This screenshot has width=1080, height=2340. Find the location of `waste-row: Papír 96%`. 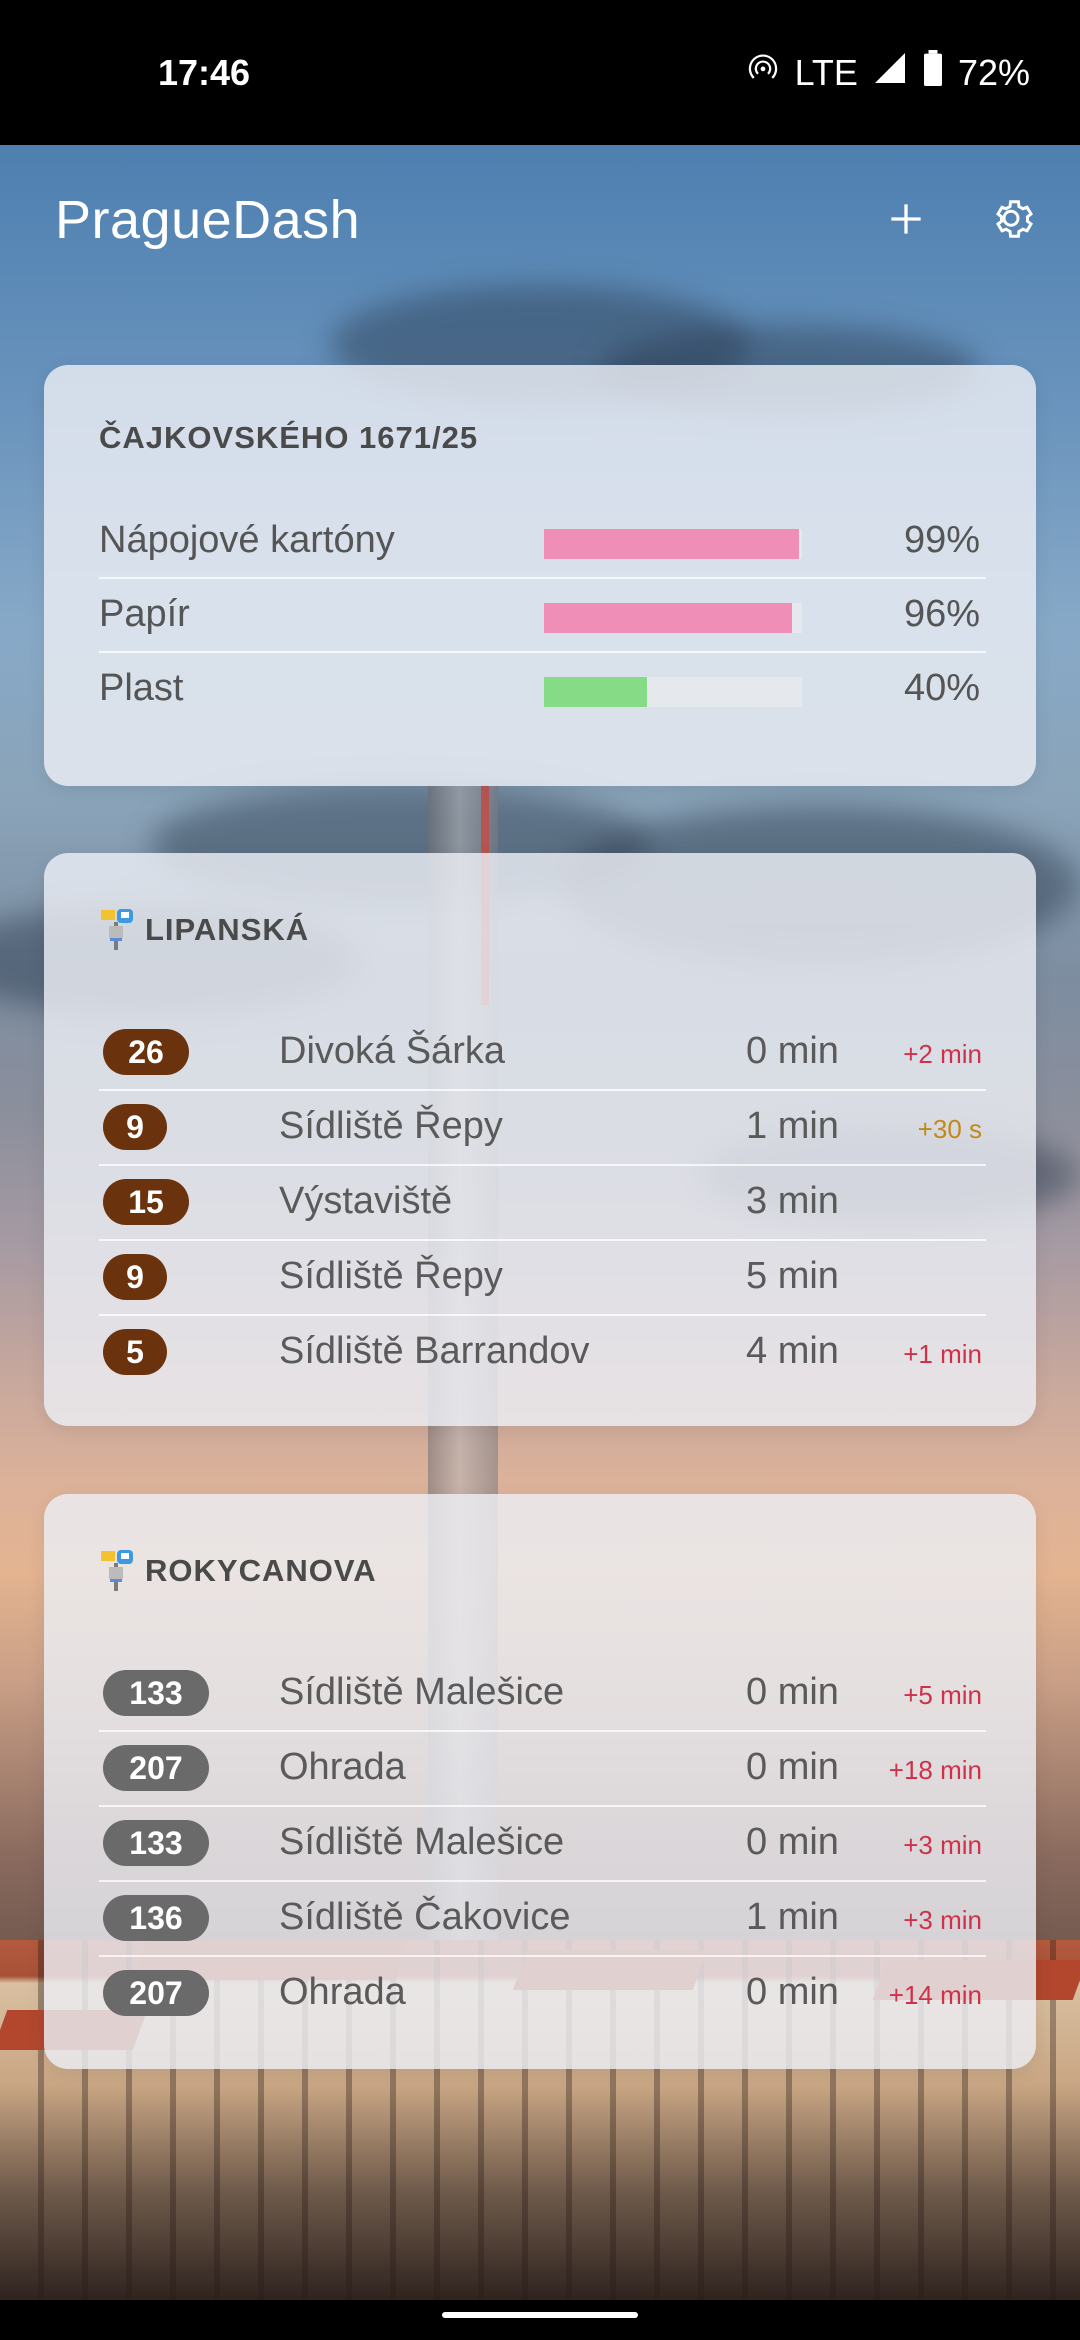

waste-row: Papír 96% is located at coordinates (542, 615).